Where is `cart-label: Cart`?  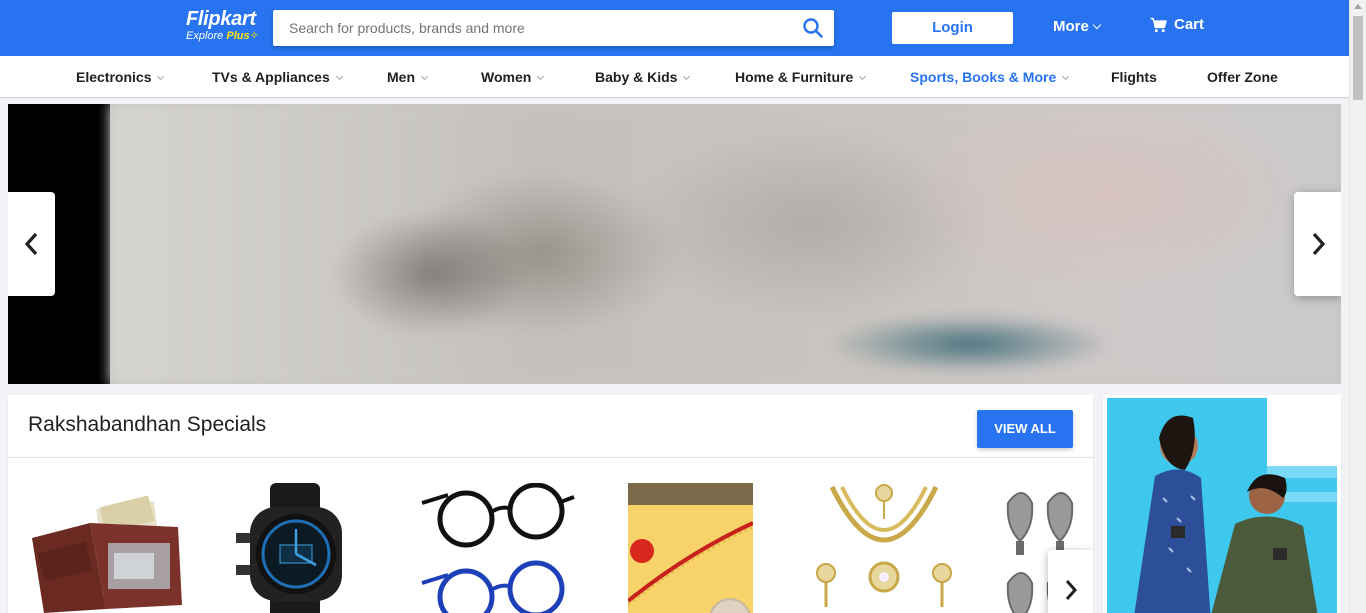 cart-label: Cart is located at coordinates (1189, 24).